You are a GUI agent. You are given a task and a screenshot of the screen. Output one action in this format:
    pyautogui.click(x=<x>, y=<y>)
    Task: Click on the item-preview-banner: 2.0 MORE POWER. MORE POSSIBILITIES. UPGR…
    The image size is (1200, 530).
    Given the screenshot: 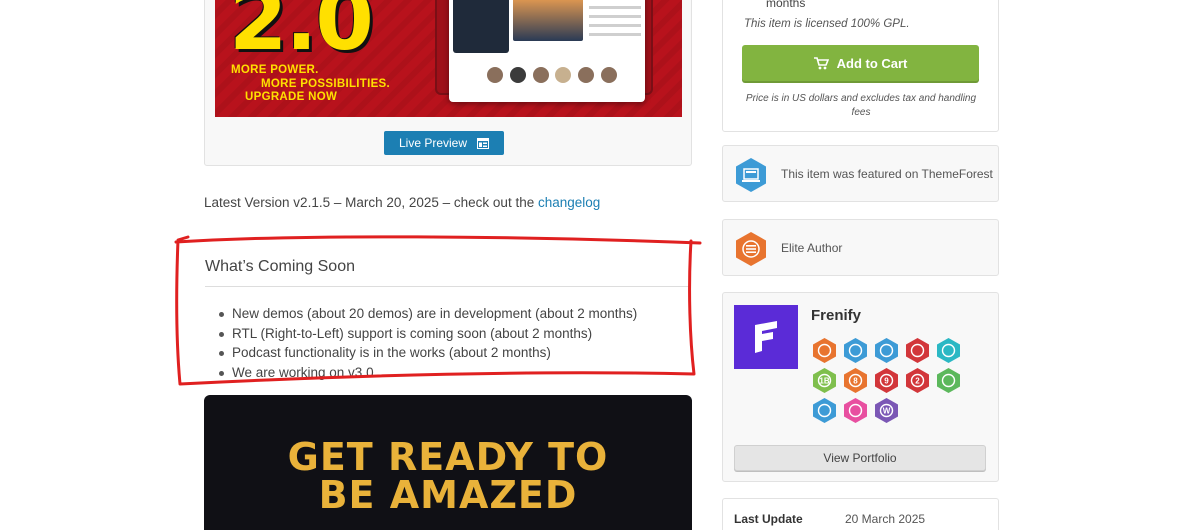 What is the action you would take?
    pyautogui.click(x=448, y=58)
    